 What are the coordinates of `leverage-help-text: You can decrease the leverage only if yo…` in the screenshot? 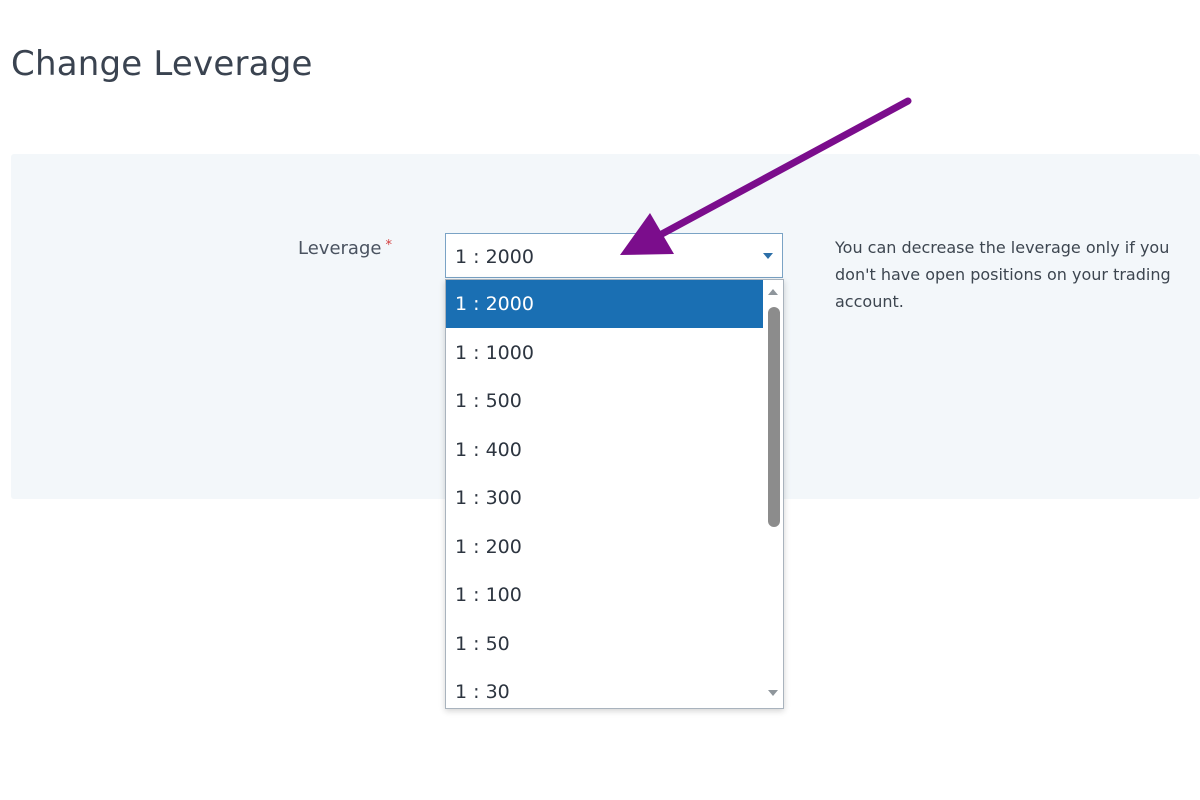 It's located at (1003, 274).